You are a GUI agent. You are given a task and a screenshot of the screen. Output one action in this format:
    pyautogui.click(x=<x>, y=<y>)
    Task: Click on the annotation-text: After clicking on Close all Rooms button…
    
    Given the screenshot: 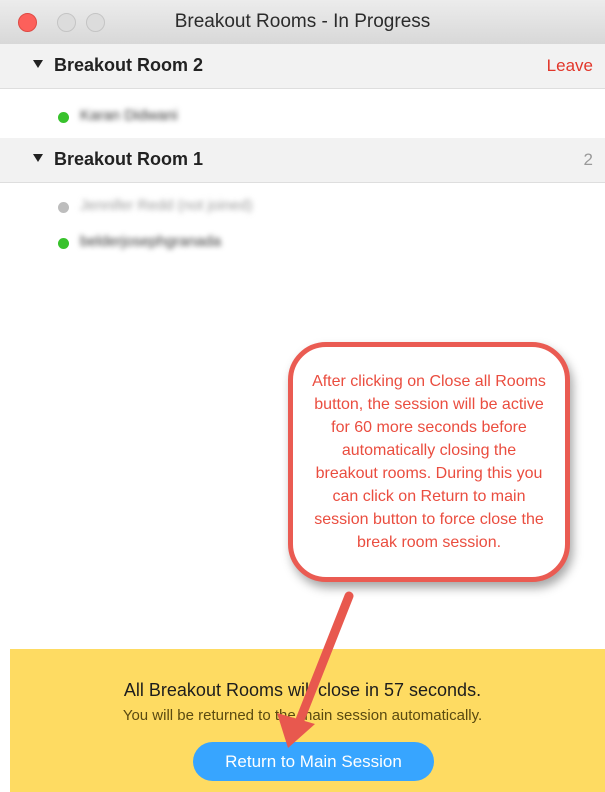 What is the action you would take?
    pyautogui.click(x=429, y=462)
    